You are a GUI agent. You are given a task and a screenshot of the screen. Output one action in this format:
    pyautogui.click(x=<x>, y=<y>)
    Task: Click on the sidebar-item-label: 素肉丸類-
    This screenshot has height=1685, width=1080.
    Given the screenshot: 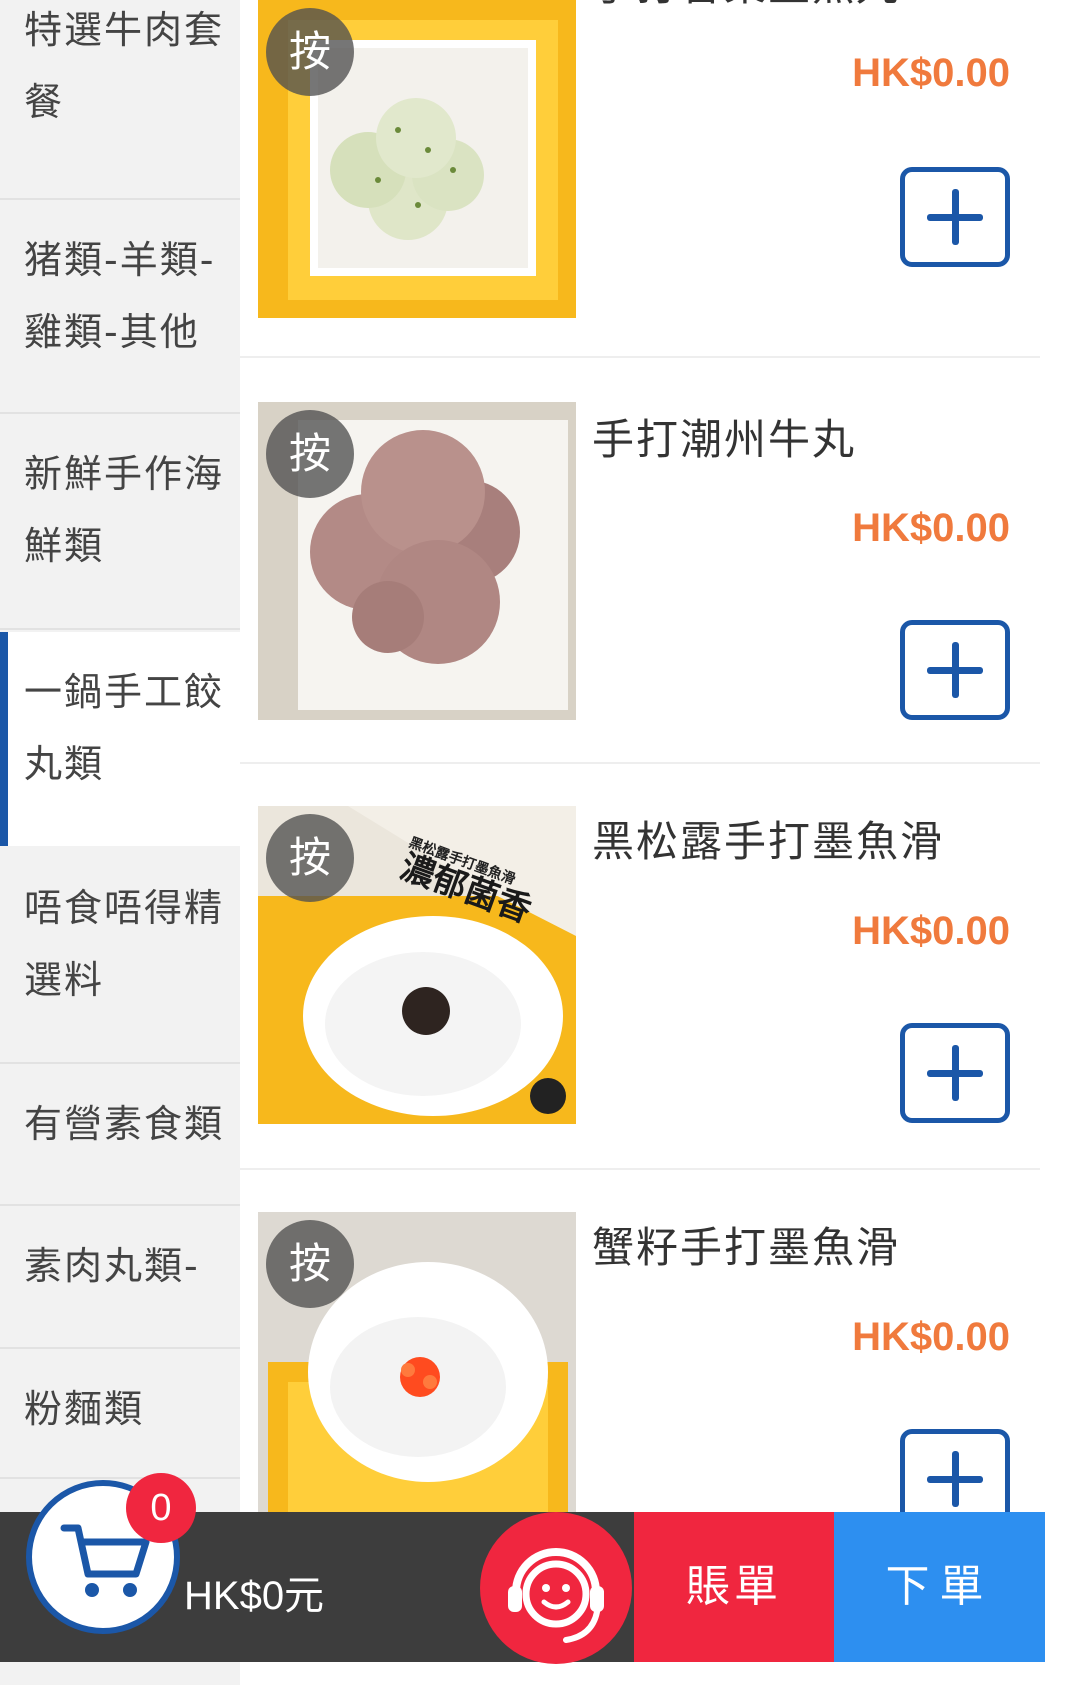 What is the action you would take?
    pyautogui.click(x=112, y=1266)
    